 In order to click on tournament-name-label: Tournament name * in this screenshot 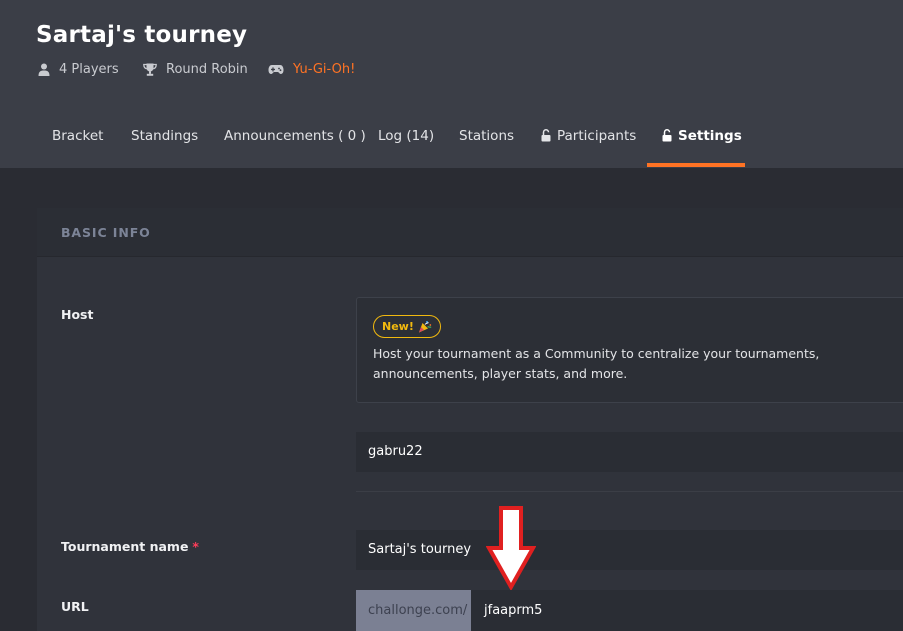, I will do `click(130, 546)`.